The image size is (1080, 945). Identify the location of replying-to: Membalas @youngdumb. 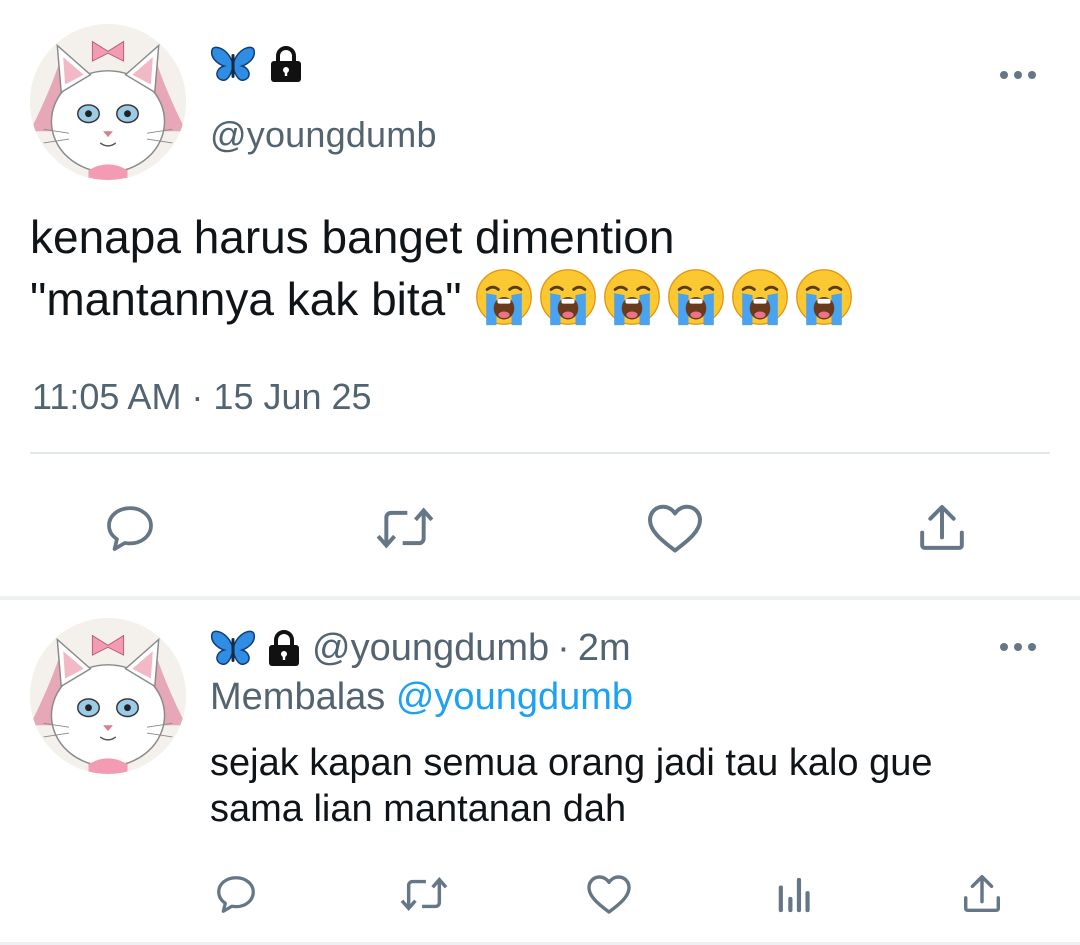
(421, 697).